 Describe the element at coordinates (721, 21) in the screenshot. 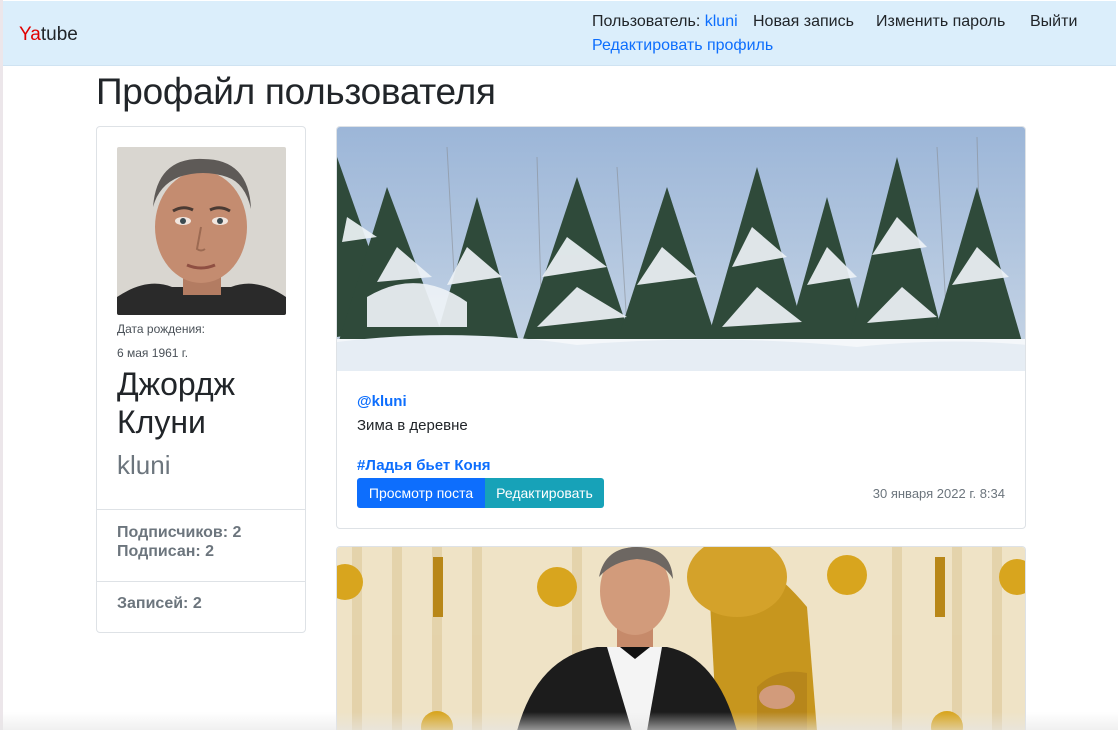

I see `current-user-link: kluni` at that location.